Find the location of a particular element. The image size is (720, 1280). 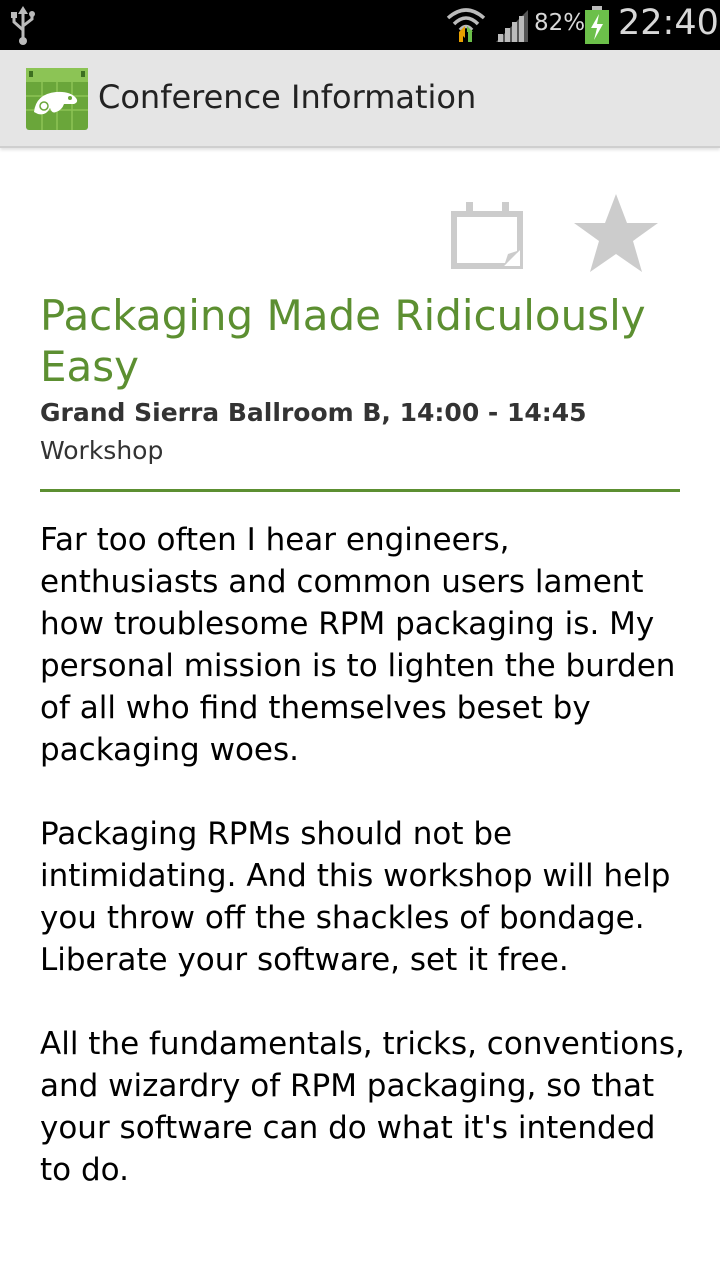

app-title: Conference Information is located at coordinates (287, 97).